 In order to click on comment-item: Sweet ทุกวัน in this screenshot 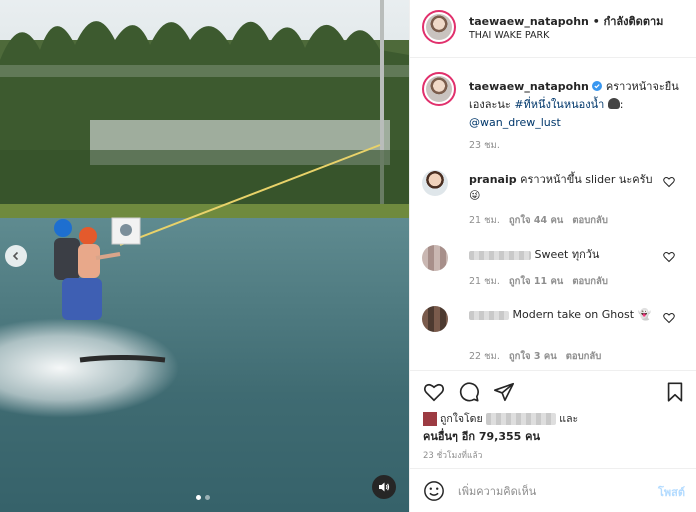, I will do `click(564, 255)`.